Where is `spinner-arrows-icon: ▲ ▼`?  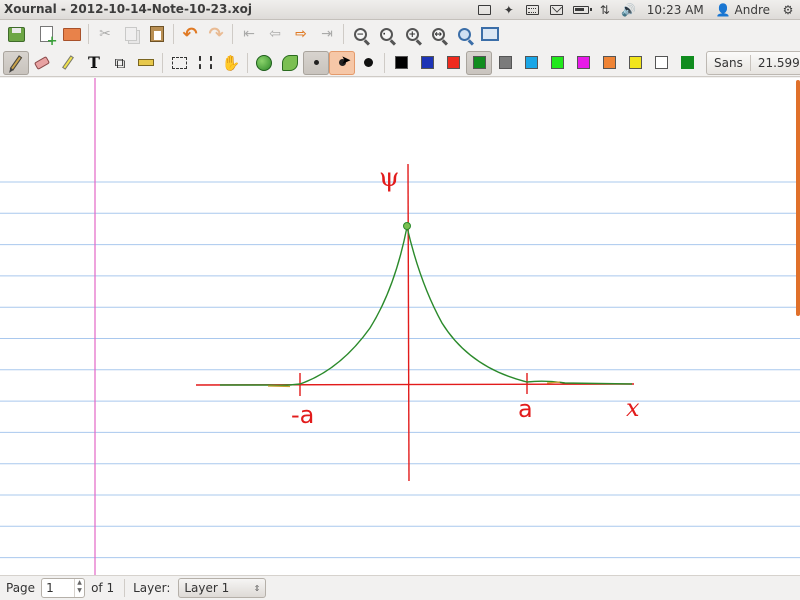 spinner-arrows-icon: ▲ ▼ is located at coordinates (79, 588).